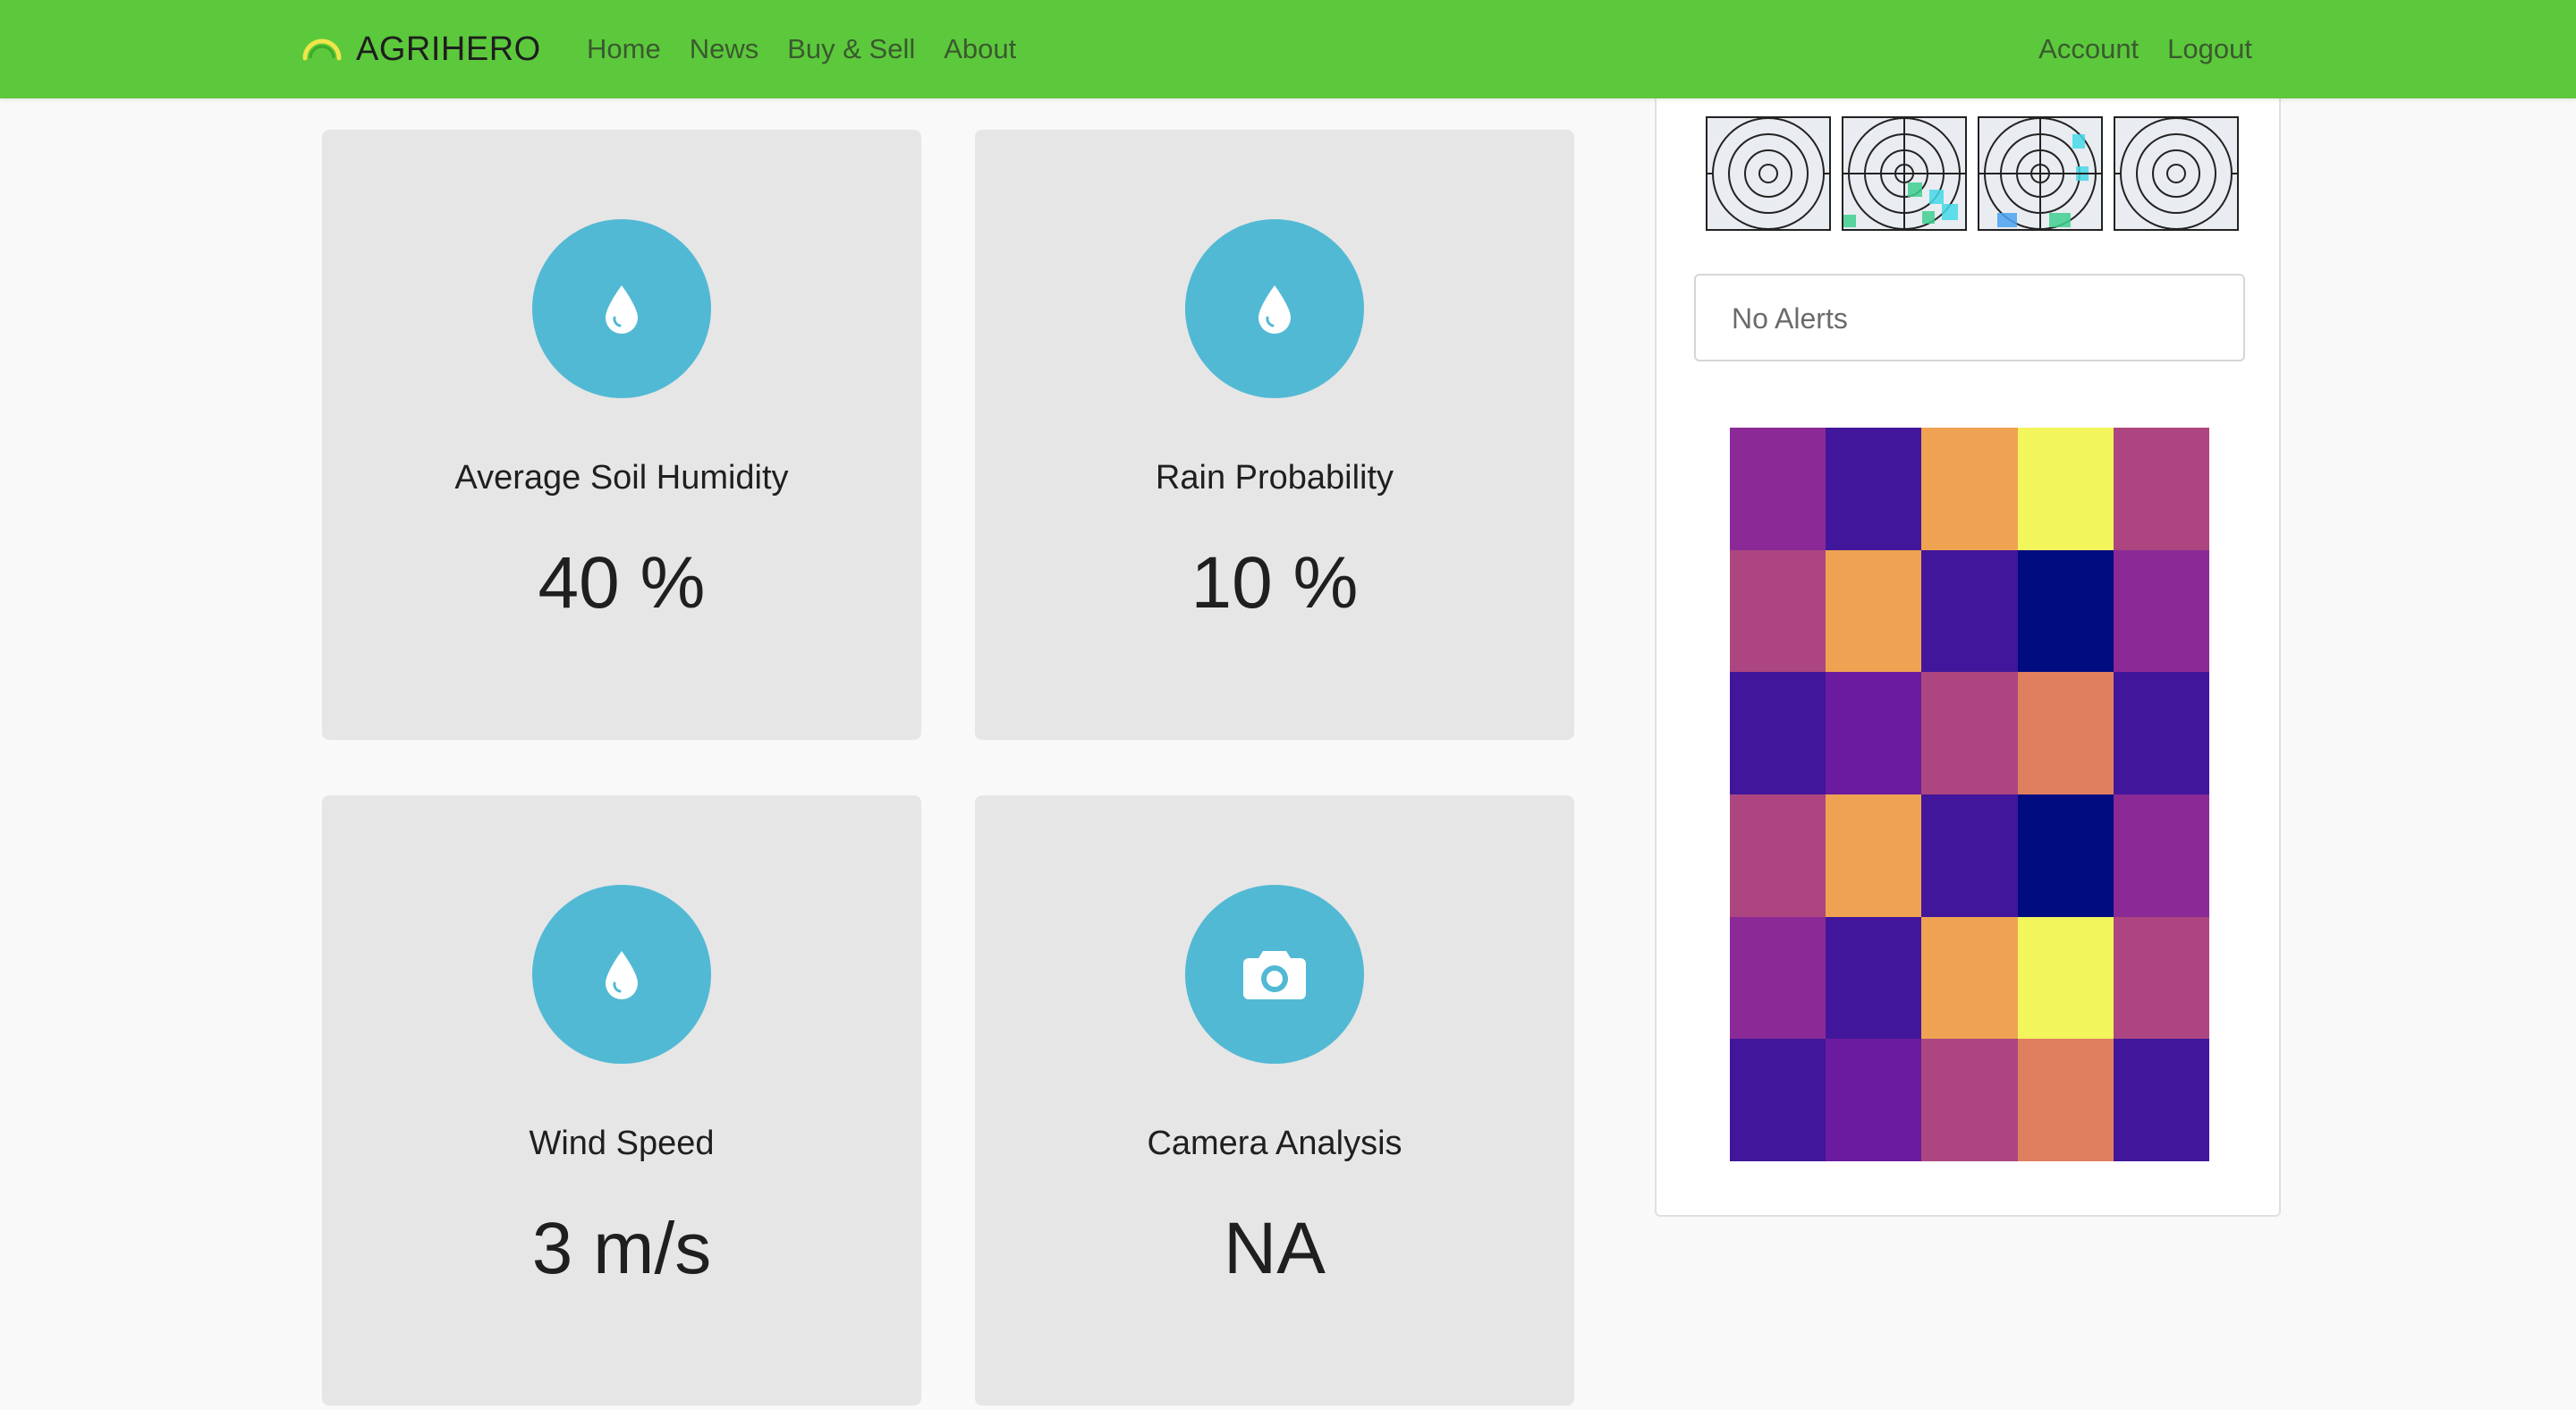 The image size is (2576, 1410). What do you see at coordinates (1275, 1249) in the screenshot?
I see `metric-value: NA` at bounding box center [1275, 1249].